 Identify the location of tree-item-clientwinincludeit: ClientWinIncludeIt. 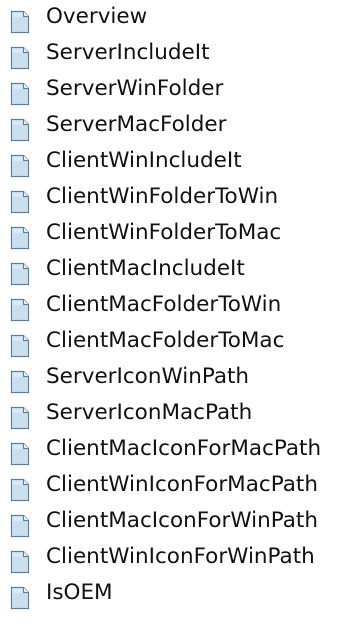
(135, 162).